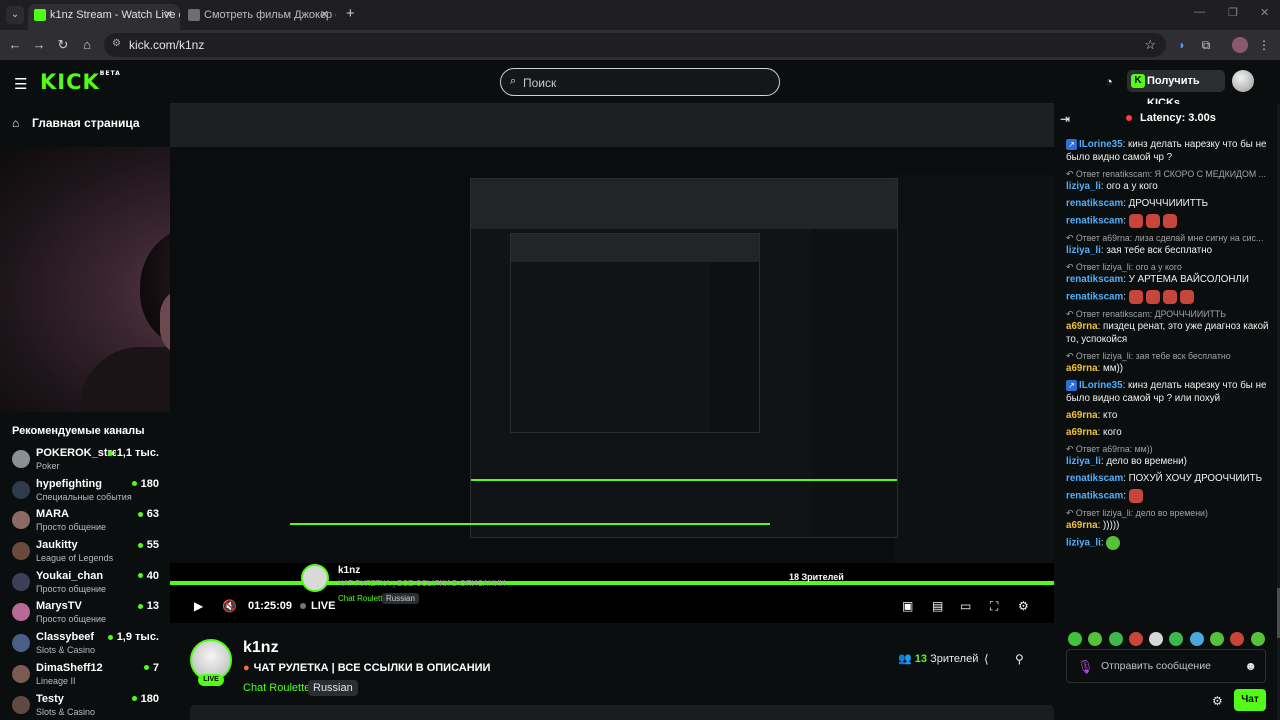  Describe the element at coordinates (635, 45) in the screenshot. I see `address-bar: ⚙ kick.com/k1nz ☆` at that location.